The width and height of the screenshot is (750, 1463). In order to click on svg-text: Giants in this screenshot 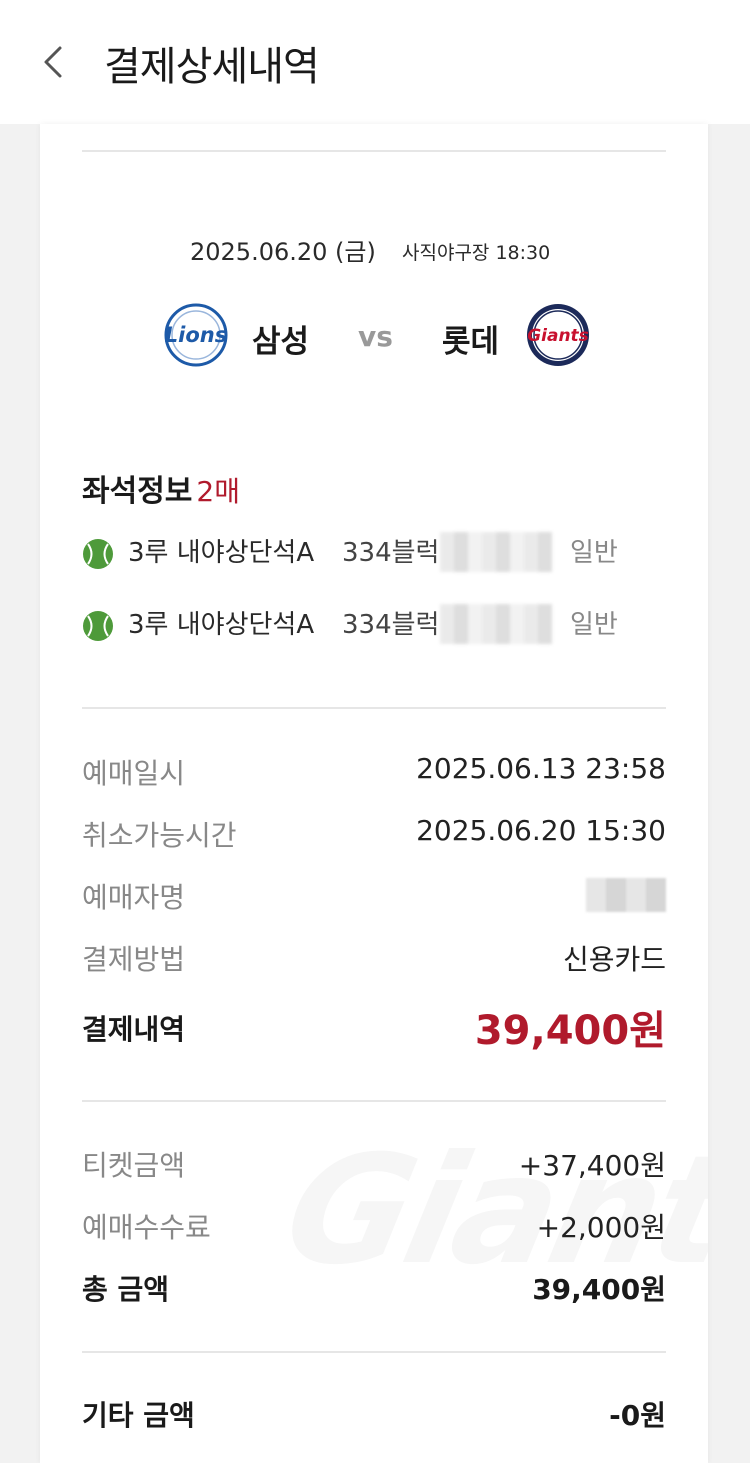, I will do `click(558, 336)`.